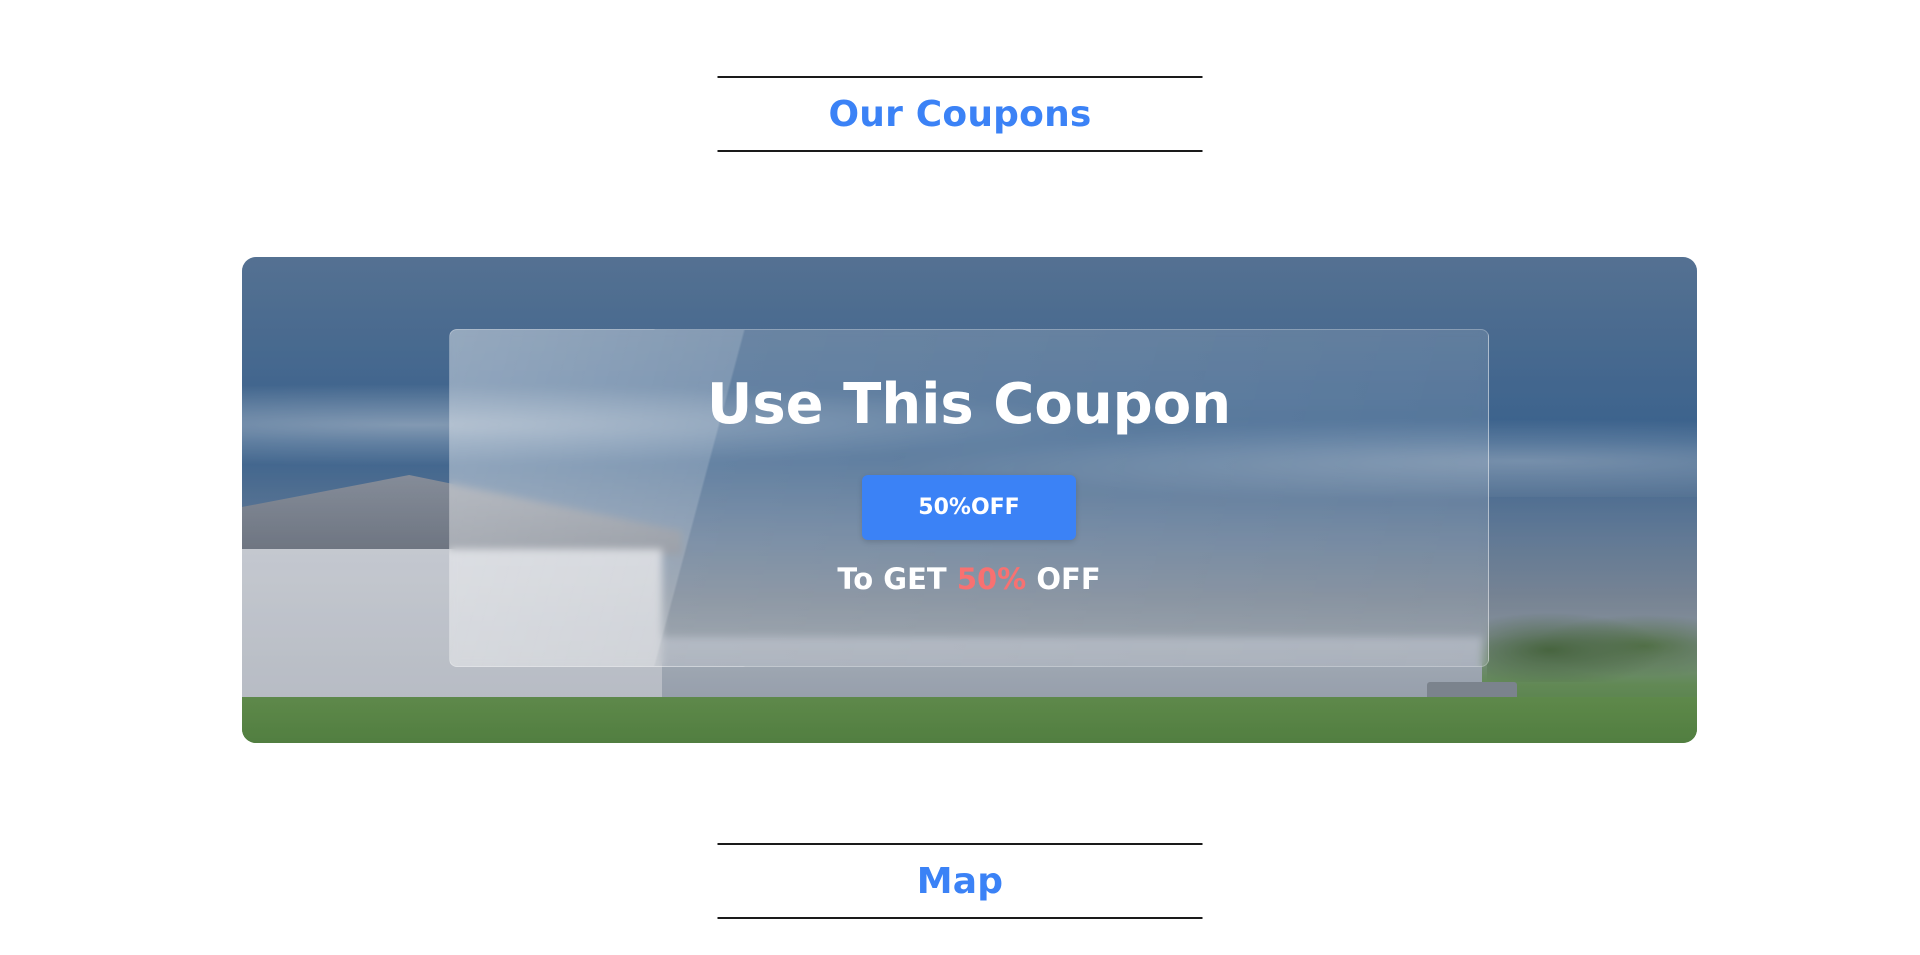 This screenshot has width=1920, height=955. I want to click on coupon-description: To GET 50% OFF, so click(969, 579).